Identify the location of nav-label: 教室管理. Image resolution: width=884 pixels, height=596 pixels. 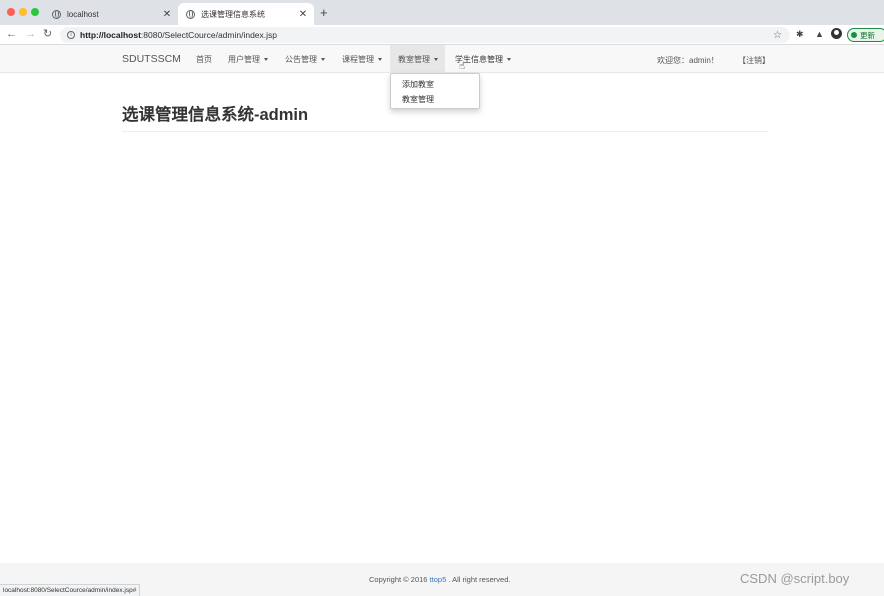
(414, 59).